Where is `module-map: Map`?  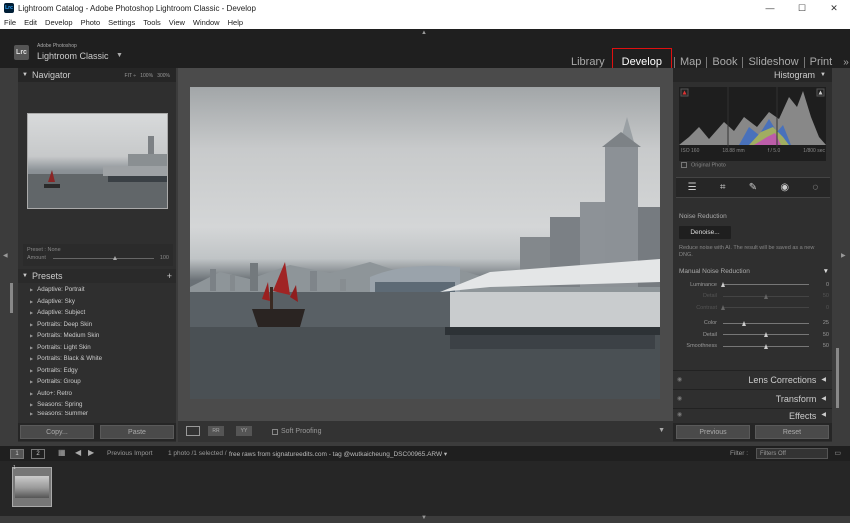 module-map: Map is located at coordinates (689, 62).